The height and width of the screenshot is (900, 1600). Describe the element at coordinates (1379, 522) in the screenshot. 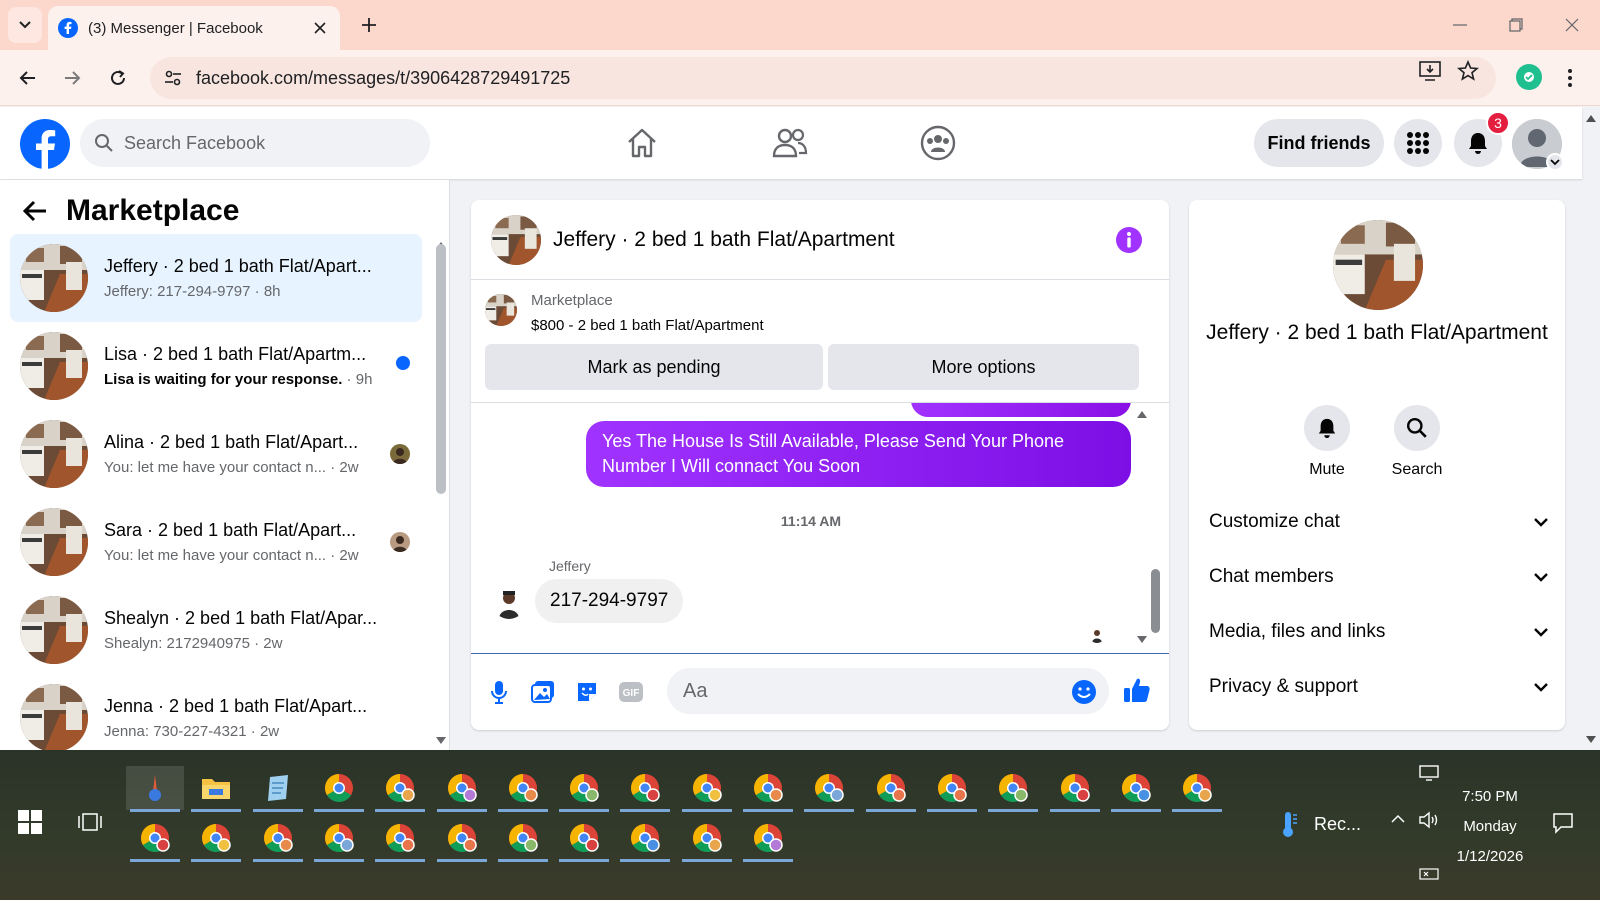

I see `section-customize-chat: Customize chat` at that location.